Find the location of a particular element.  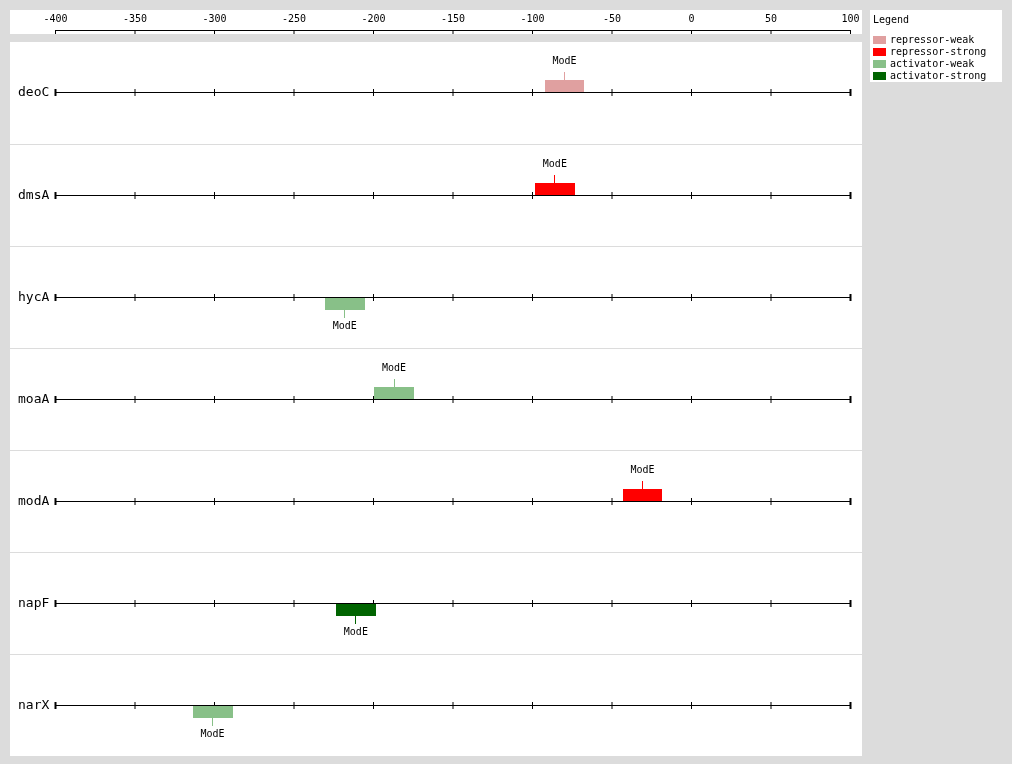

ruler-tick-label: 100 is located at coordinates (850, 19).